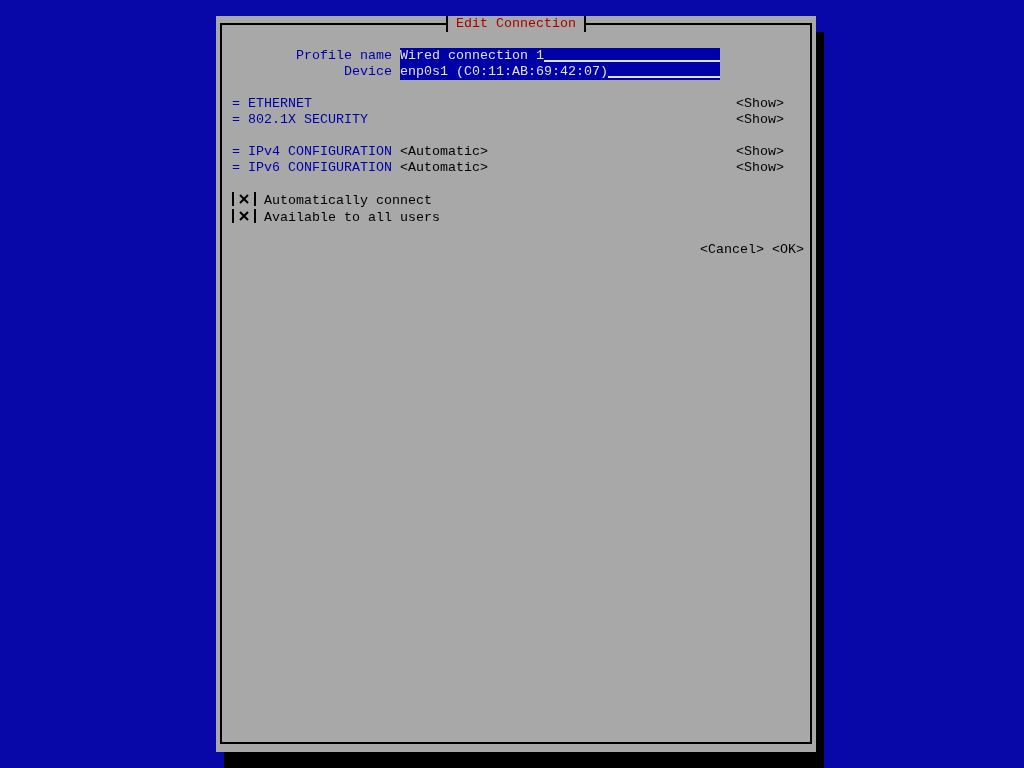 The height and width of the screenshot is (768, 1024). What do you see at coordinates (788, 250) in the screenshot?
I see `dialog-button: <OK>` at bounding box center [788, 250].